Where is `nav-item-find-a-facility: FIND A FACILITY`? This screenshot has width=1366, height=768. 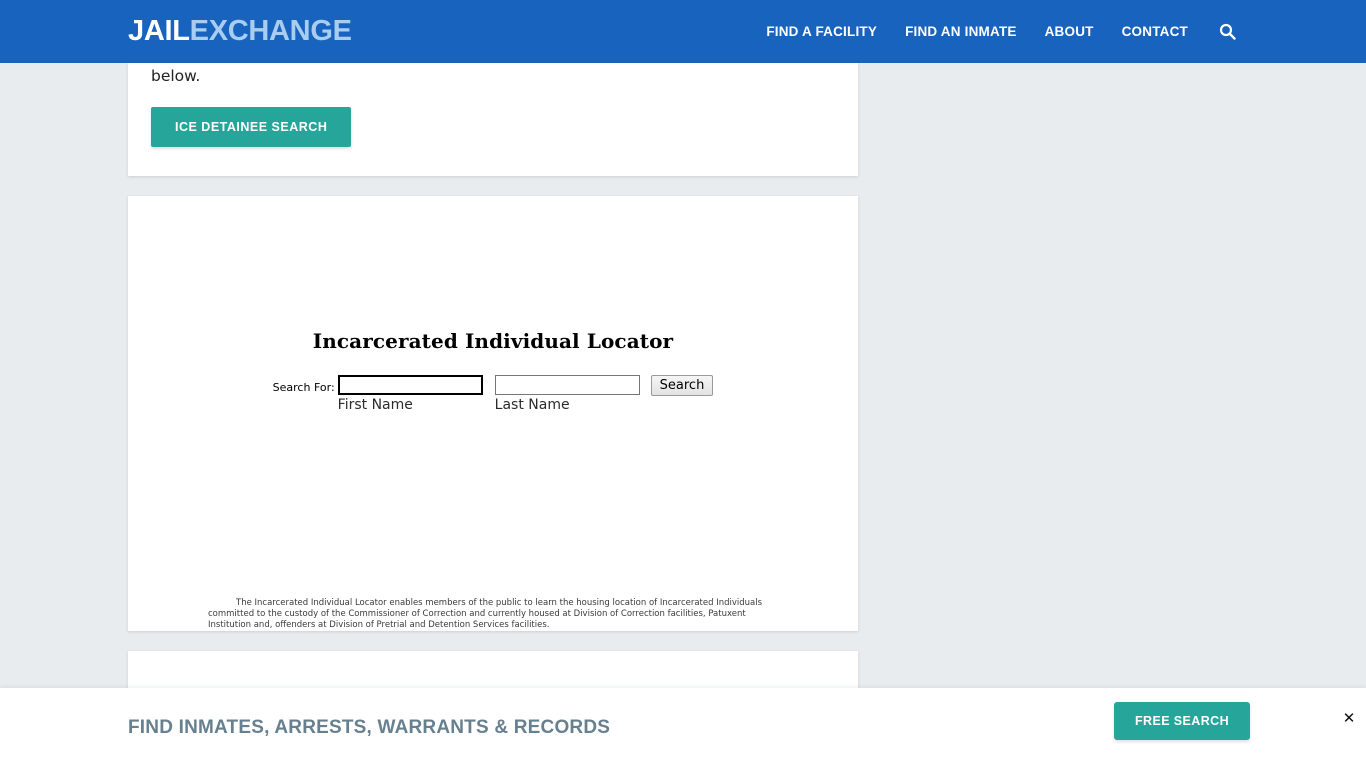 nav-item-find-a-facility: FIND A FACILITY is located at coordinates (821, 31).